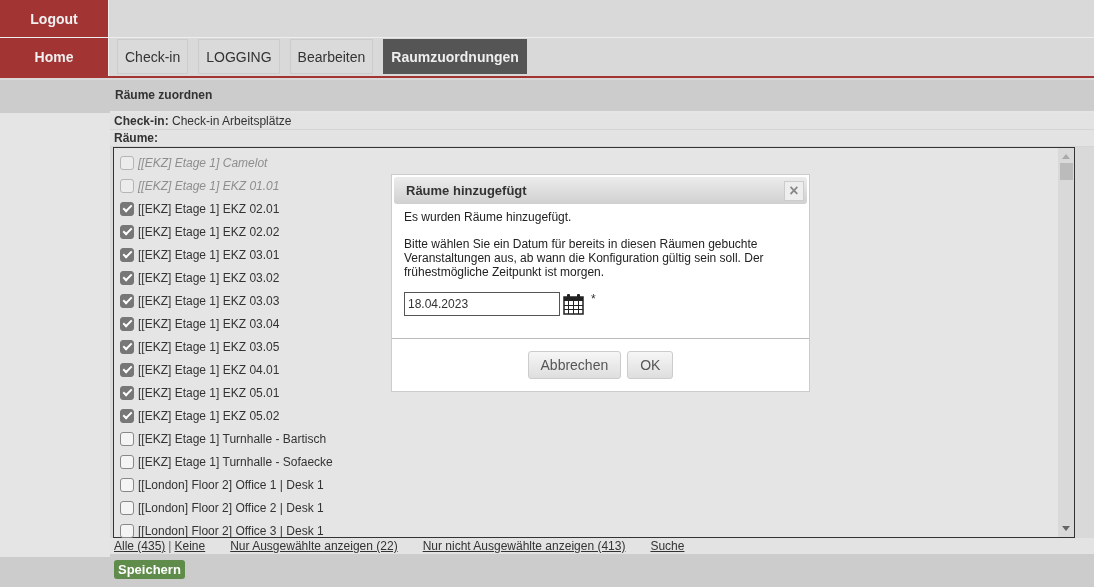 The height and width of the screenshot is (587, 1094). I want to click on room-name: [[London] Floor 2] Office 2 | Desk 1, so click(231, 507).